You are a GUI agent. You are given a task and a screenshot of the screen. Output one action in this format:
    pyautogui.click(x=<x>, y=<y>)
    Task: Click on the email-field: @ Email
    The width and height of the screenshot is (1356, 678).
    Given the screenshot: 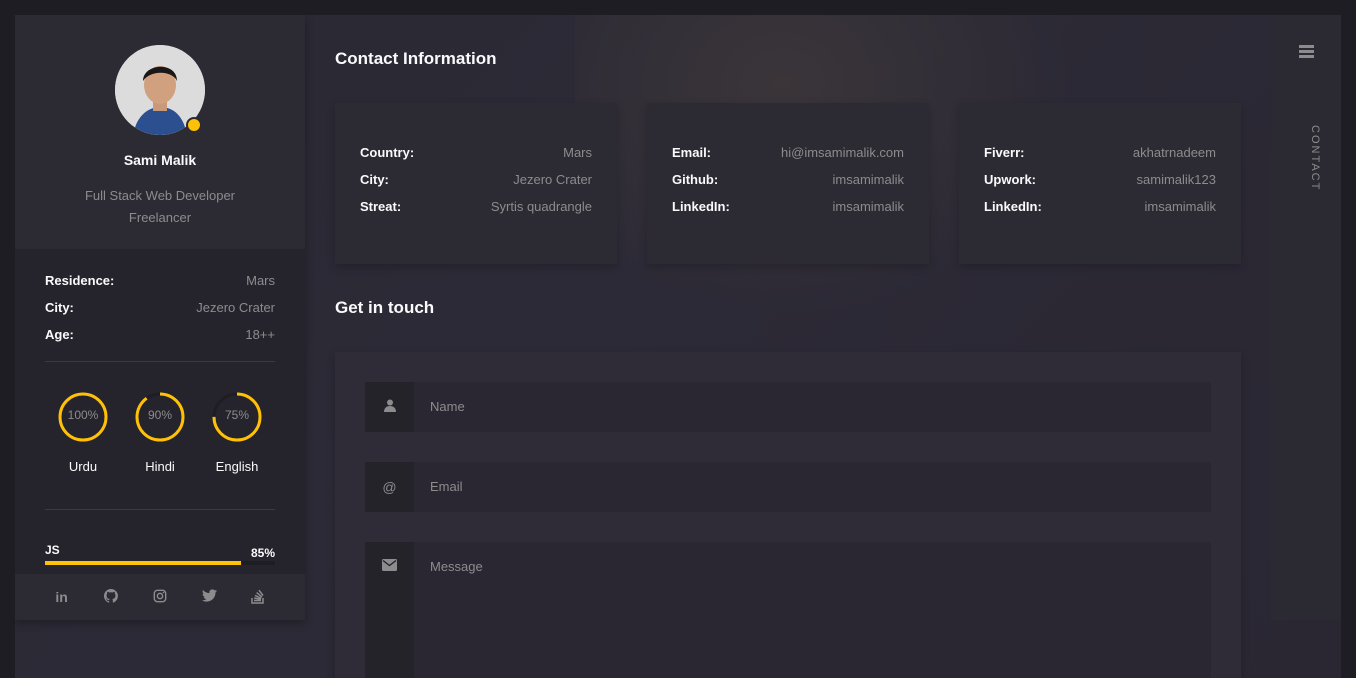 What is the action you would take?
    pyautogui.click(x=788, y=487)
    